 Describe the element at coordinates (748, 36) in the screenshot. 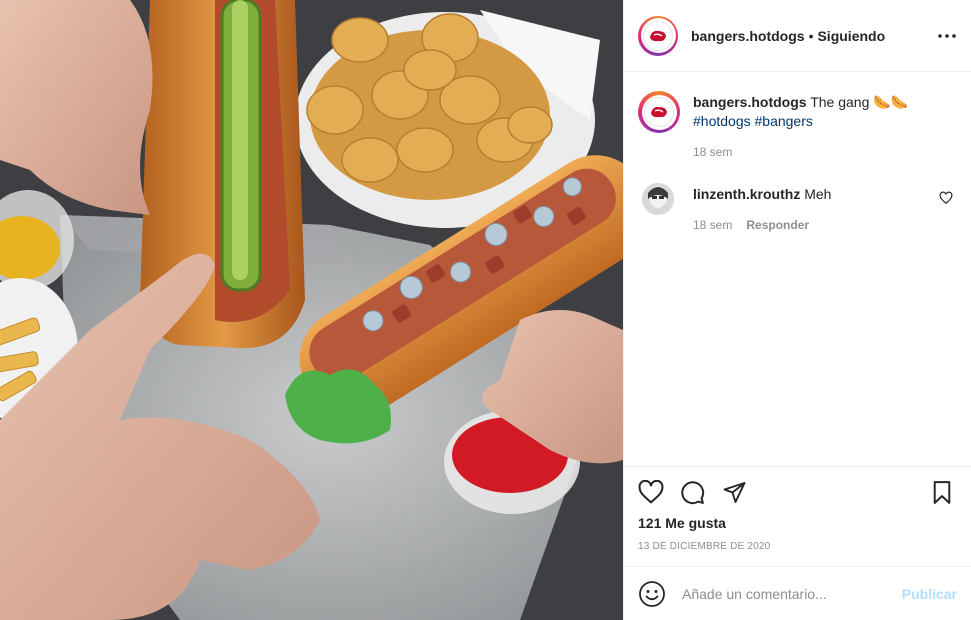

I see `header-username: bangers.hotdogs` at that location.